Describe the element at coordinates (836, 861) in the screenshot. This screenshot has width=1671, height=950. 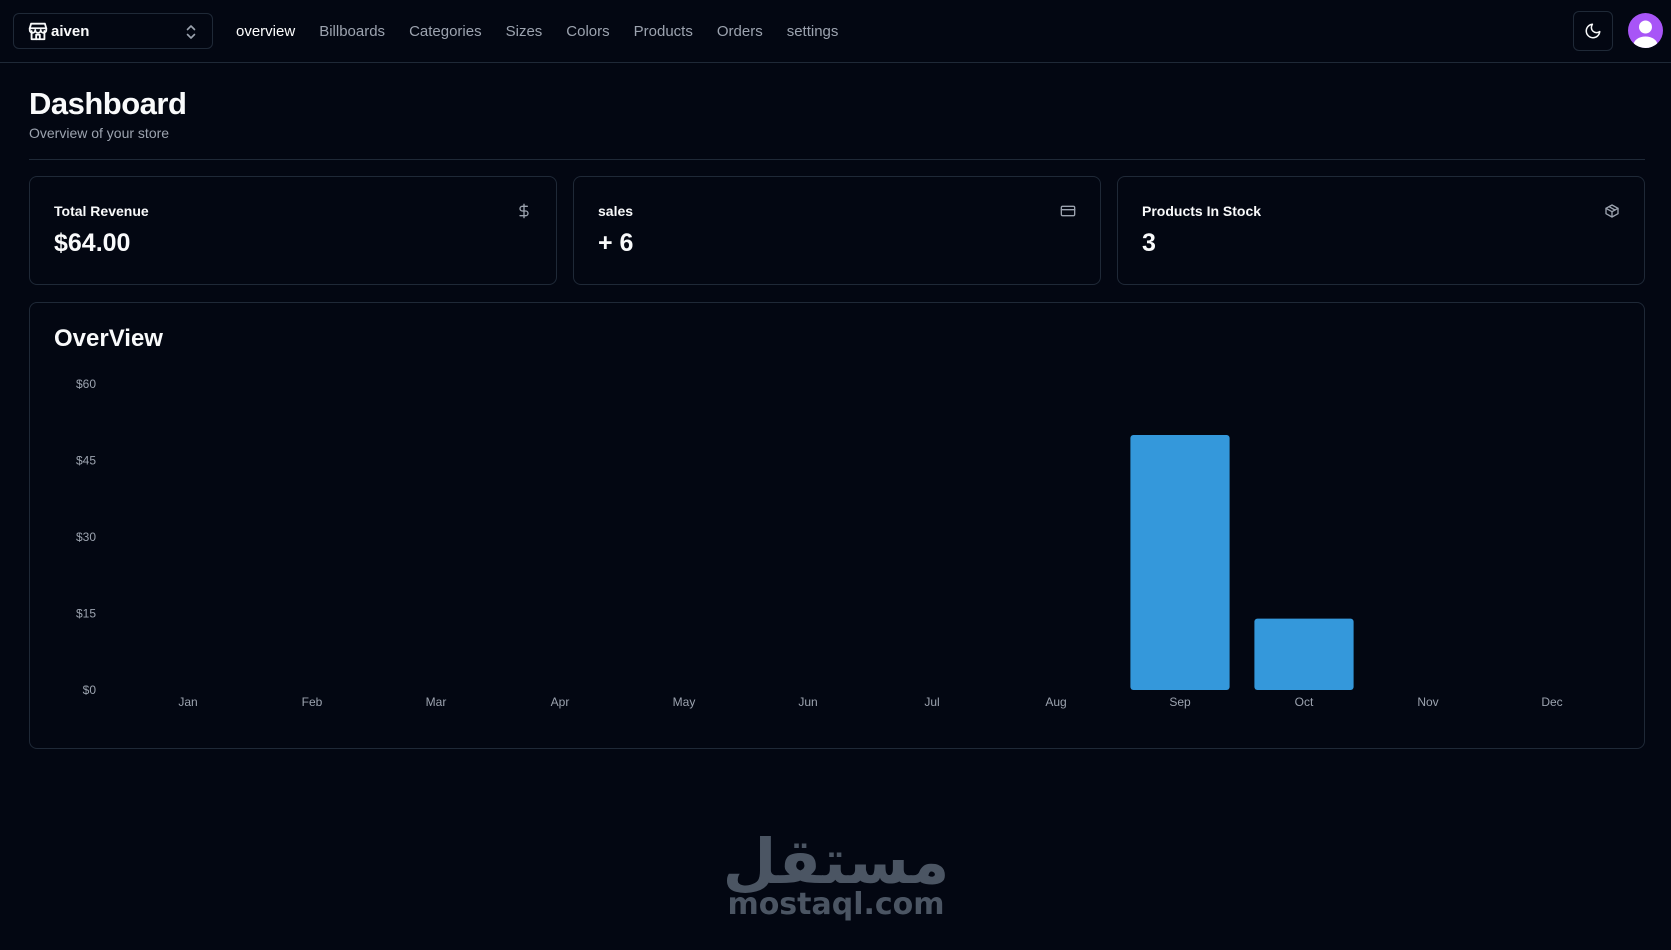
I see `watermark-arabic: مستقل` at that location.